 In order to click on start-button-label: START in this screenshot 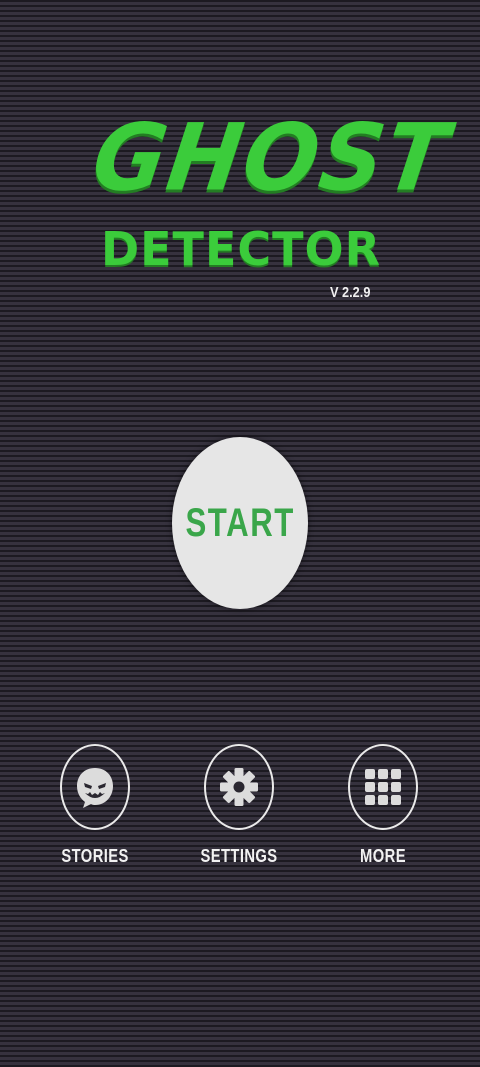, I will do `click(240, 522)`.